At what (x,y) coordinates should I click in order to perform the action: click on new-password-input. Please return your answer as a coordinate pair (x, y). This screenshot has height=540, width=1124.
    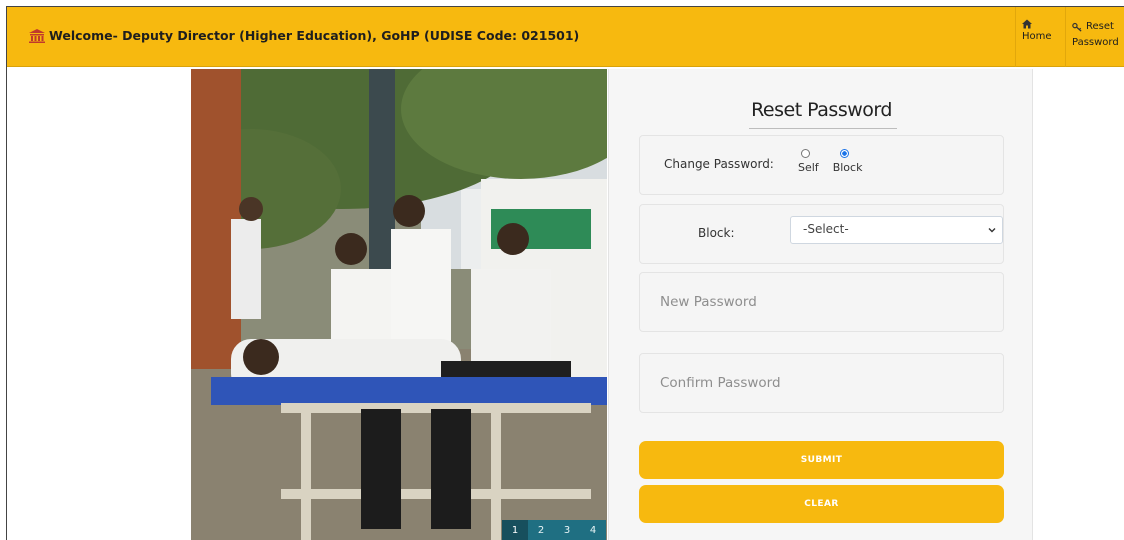
    Looking at the image, I should click on (821, 302).